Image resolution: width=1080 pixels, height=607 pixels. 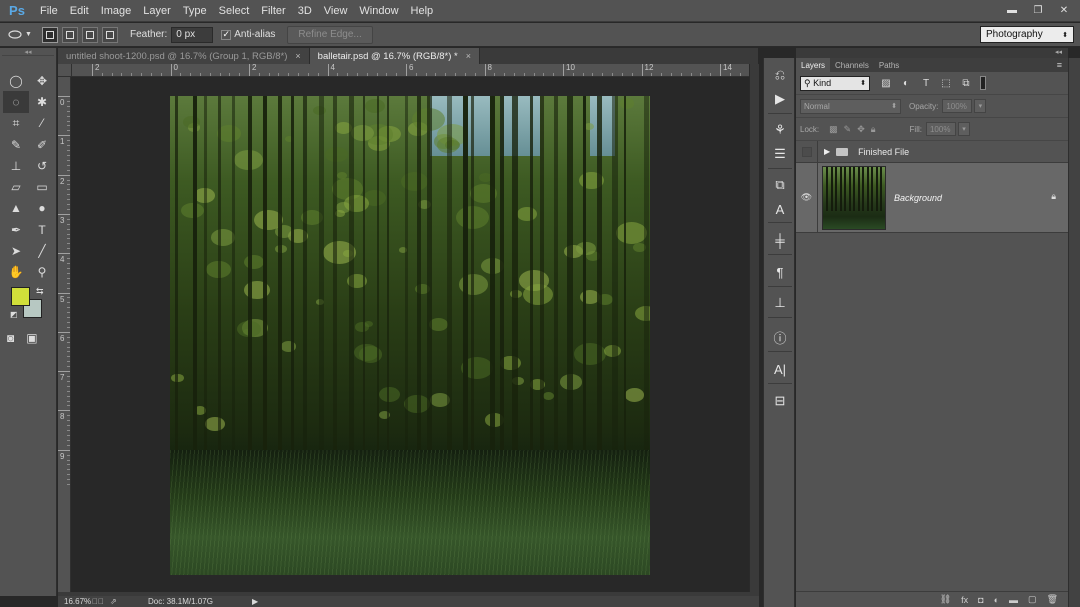 What do you see at coordinates (1059, 65) in the screenshot?
I see `panel-menu-icon: ≡` at bounding box center [1059, 65].